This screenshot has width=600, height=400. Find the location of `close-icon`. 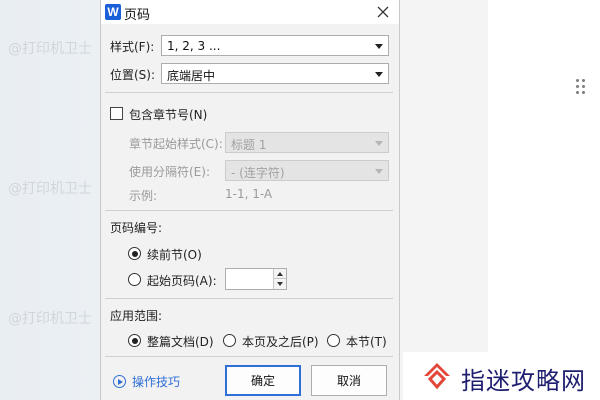

close-icon is located at coordinates (383, 12).